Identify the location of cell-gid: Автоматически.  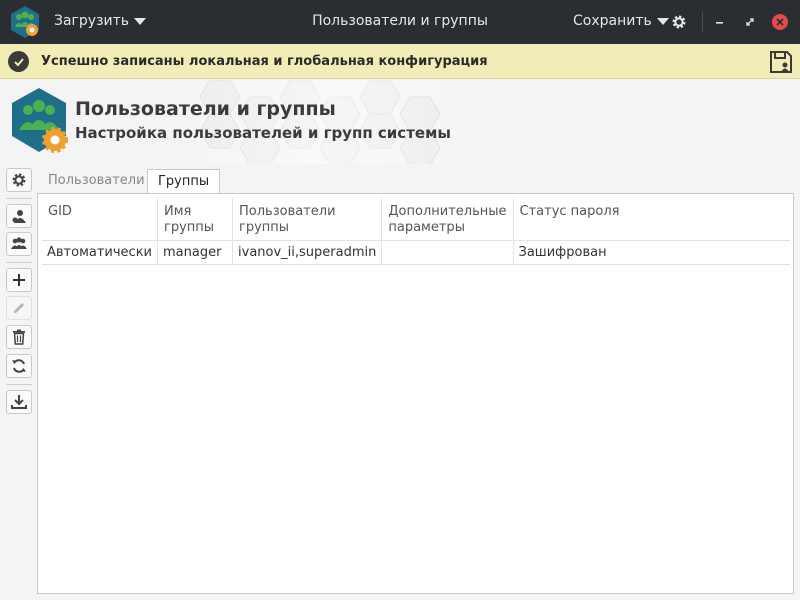
(100, 252).